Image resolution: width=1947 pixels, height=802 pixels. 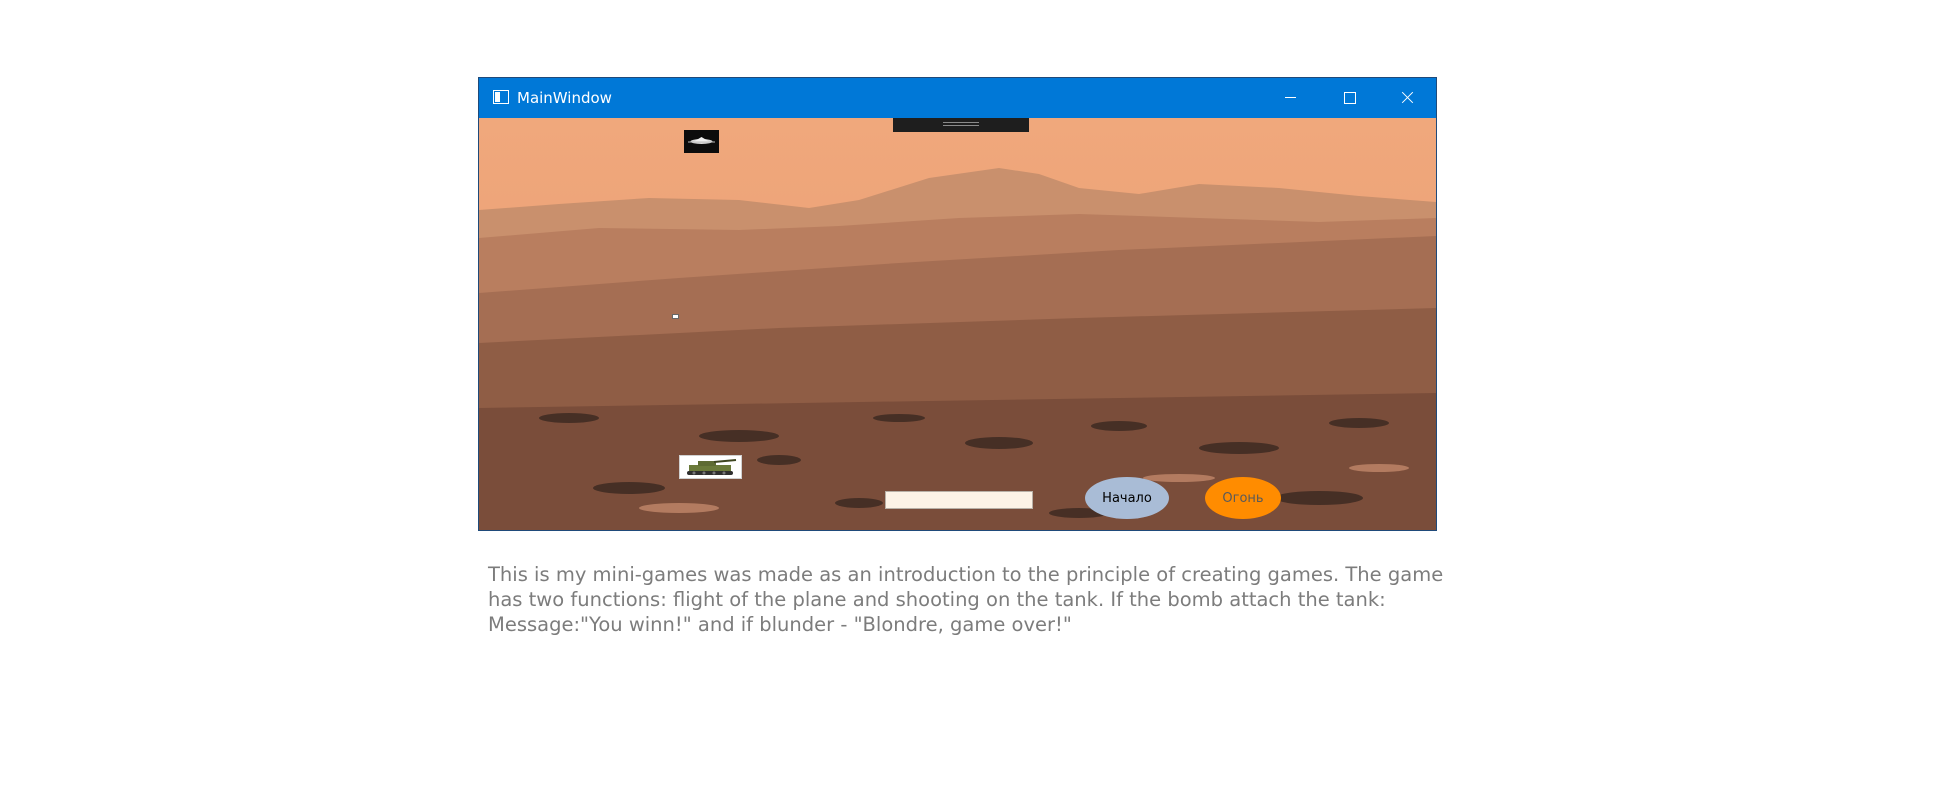 I want to click on close-icon, so click(x=1407, y=98).